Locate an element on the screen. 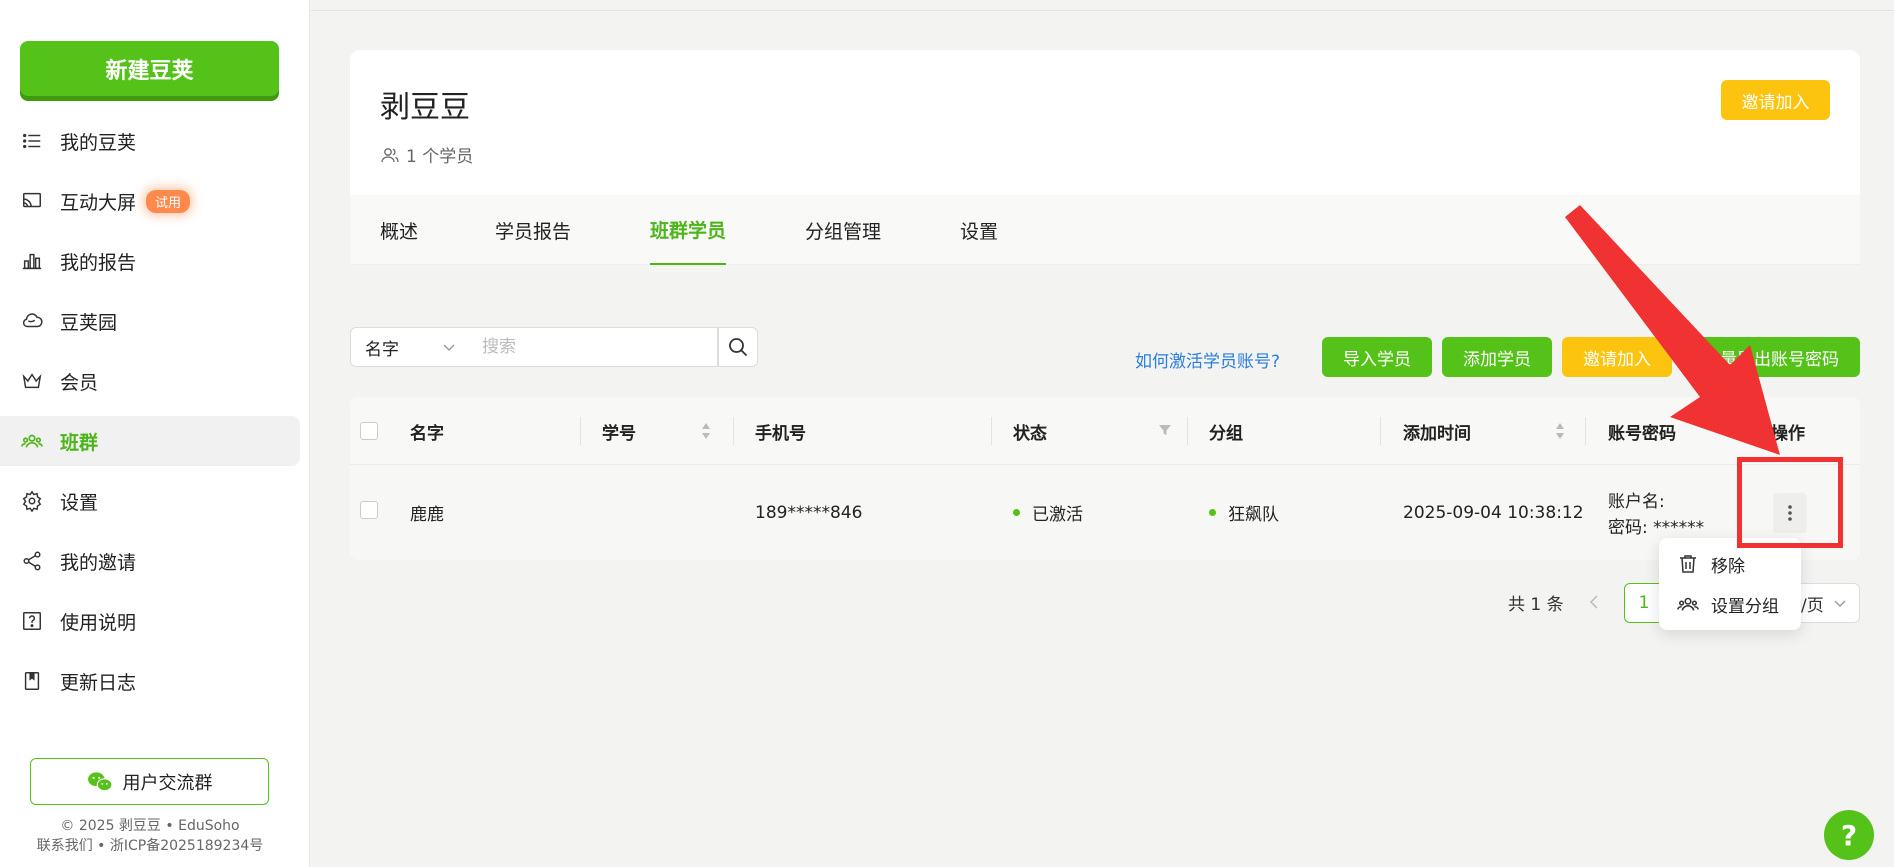 The height and width of the screenshot is (867, 1894). col-added-time: 添加时间 is located at coordinates (1437, 431).